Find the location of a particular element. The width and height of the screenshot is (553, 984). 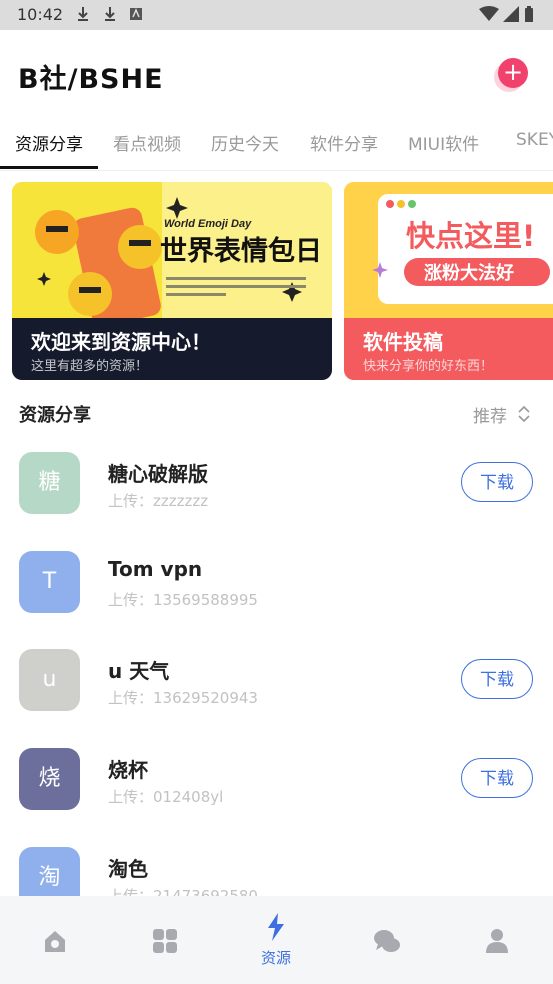

tab-skey: SKEY is located at coordinates (534, 140).